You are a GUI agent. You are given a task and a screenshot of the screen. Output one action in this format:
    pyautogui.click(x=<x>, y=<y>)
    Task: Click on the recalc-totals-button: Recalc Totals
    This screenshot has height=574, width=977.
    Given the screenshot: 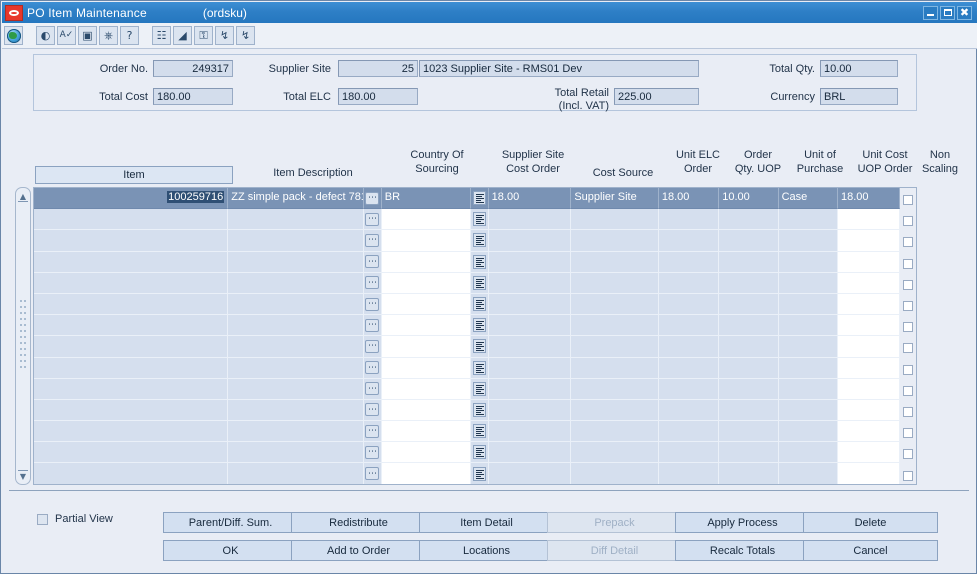 What is the action you would take?
    pyautogui.click(x=742, y=550)
    